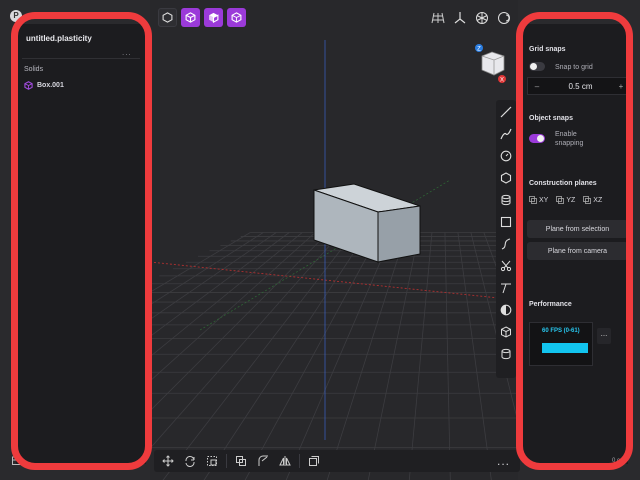 Image resolution: width=640 pixels, height=480 pixels. Describe the element at coordinates (81, 58) in the screenshot. I see `divider` at that location.